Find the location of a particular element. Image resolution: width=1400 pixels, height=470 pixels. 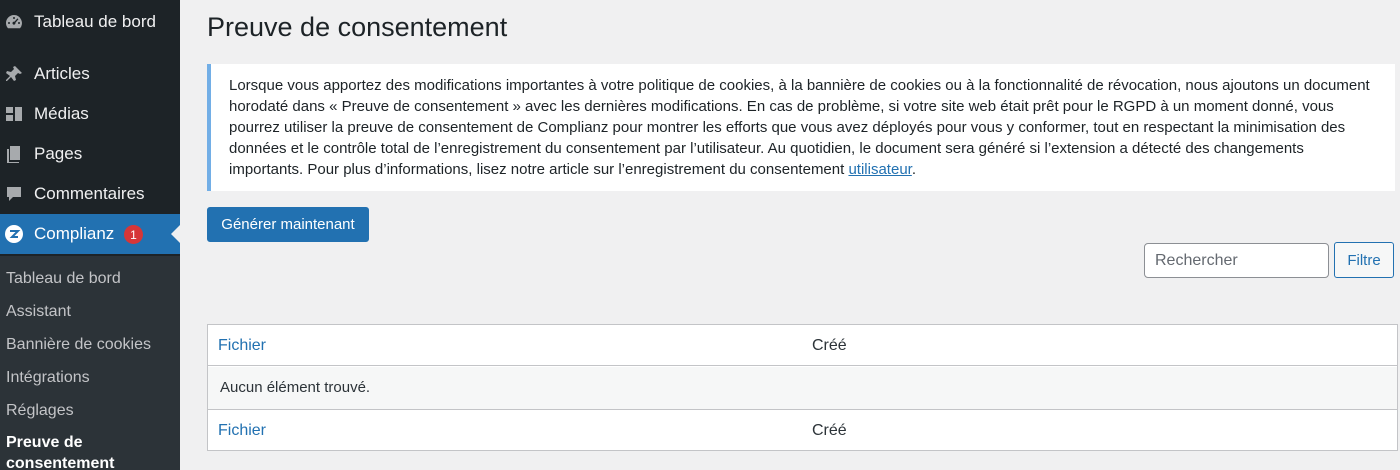

pushpin-icon is located at coordinates (14, 74).